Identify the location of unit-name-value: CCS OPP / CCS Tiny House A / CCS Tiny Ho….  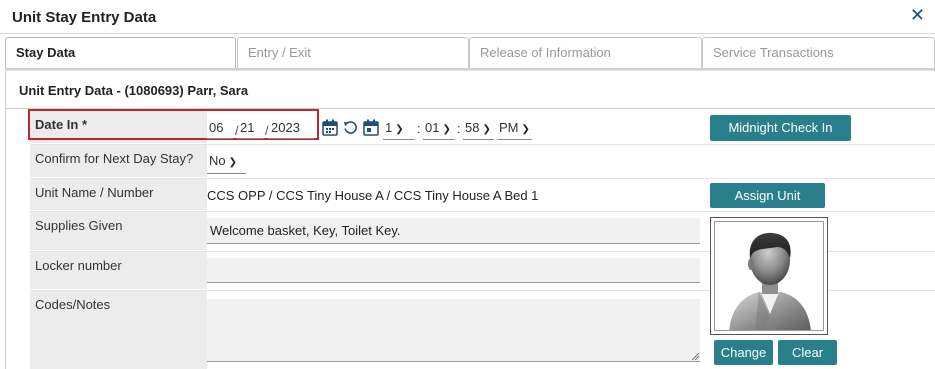
(373, 195).